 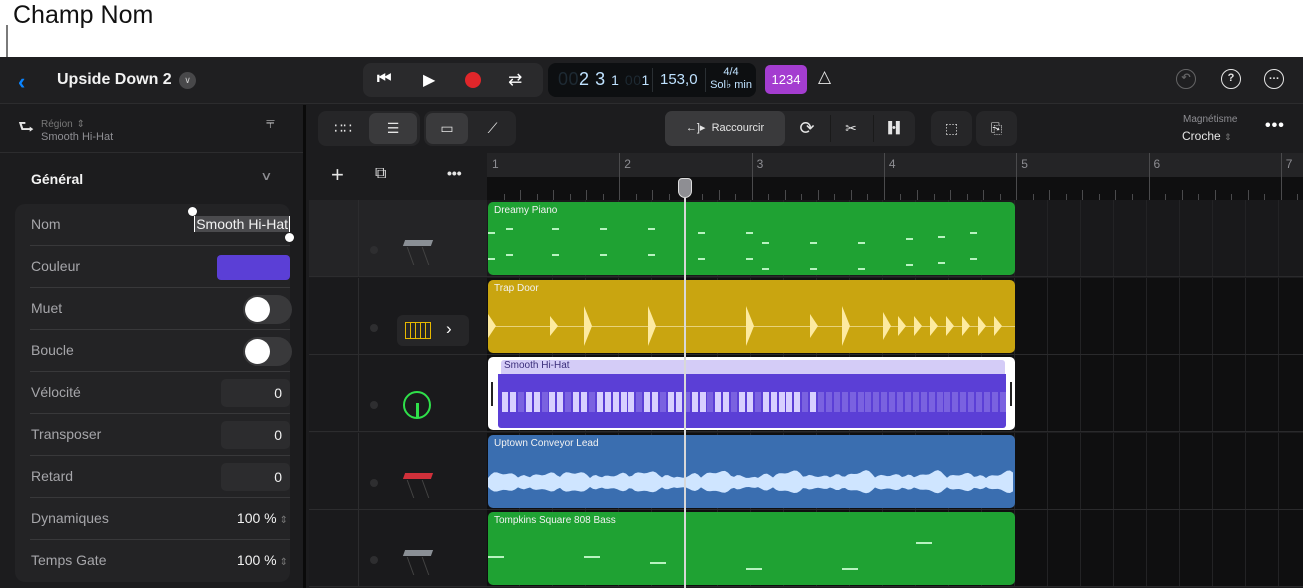 I want to click on track-lane: Smooth Hi-Hat, so click(x=895, y=393).